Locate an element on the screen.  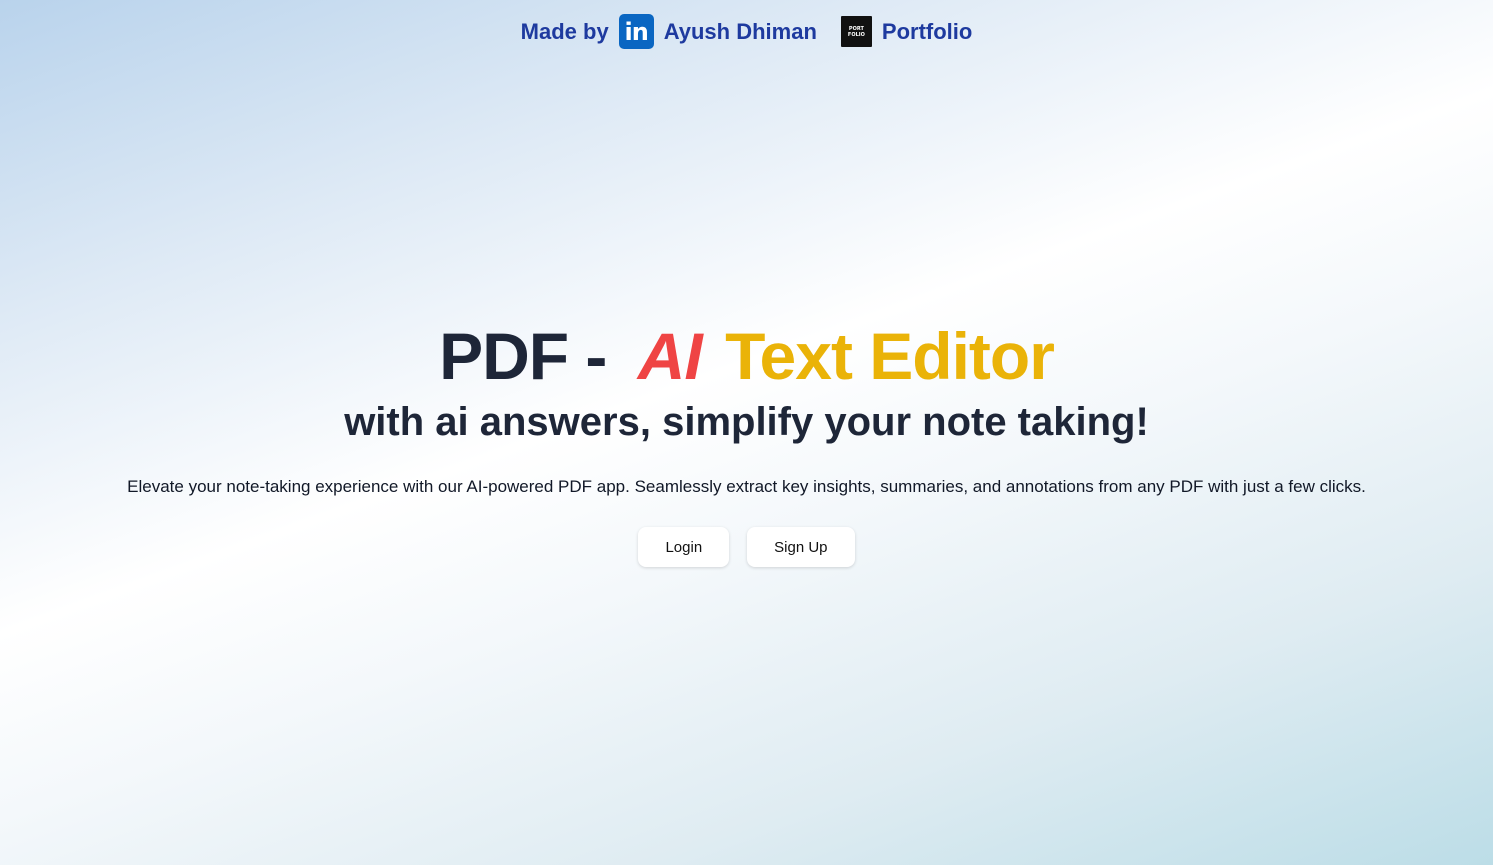
title-text-editor: Text Editor is located at coordinates (890, 356).